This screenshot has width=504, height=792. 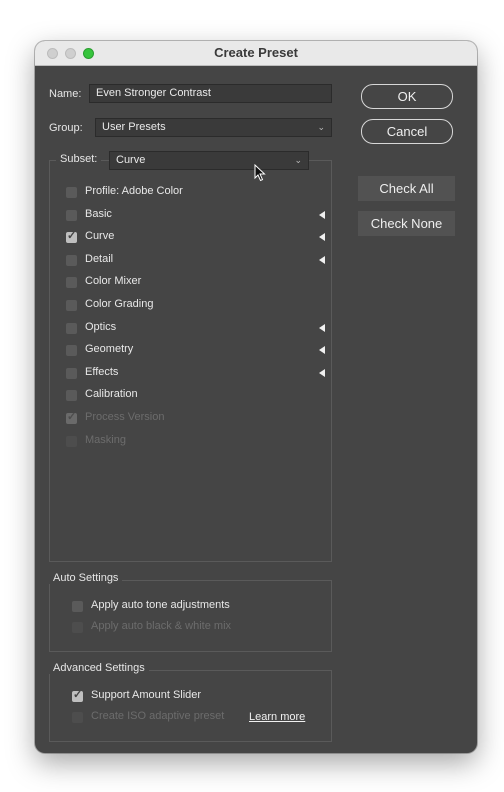 I want to click on checkbox-item: Apply auto black & white mix, so click(x=197, y=628).